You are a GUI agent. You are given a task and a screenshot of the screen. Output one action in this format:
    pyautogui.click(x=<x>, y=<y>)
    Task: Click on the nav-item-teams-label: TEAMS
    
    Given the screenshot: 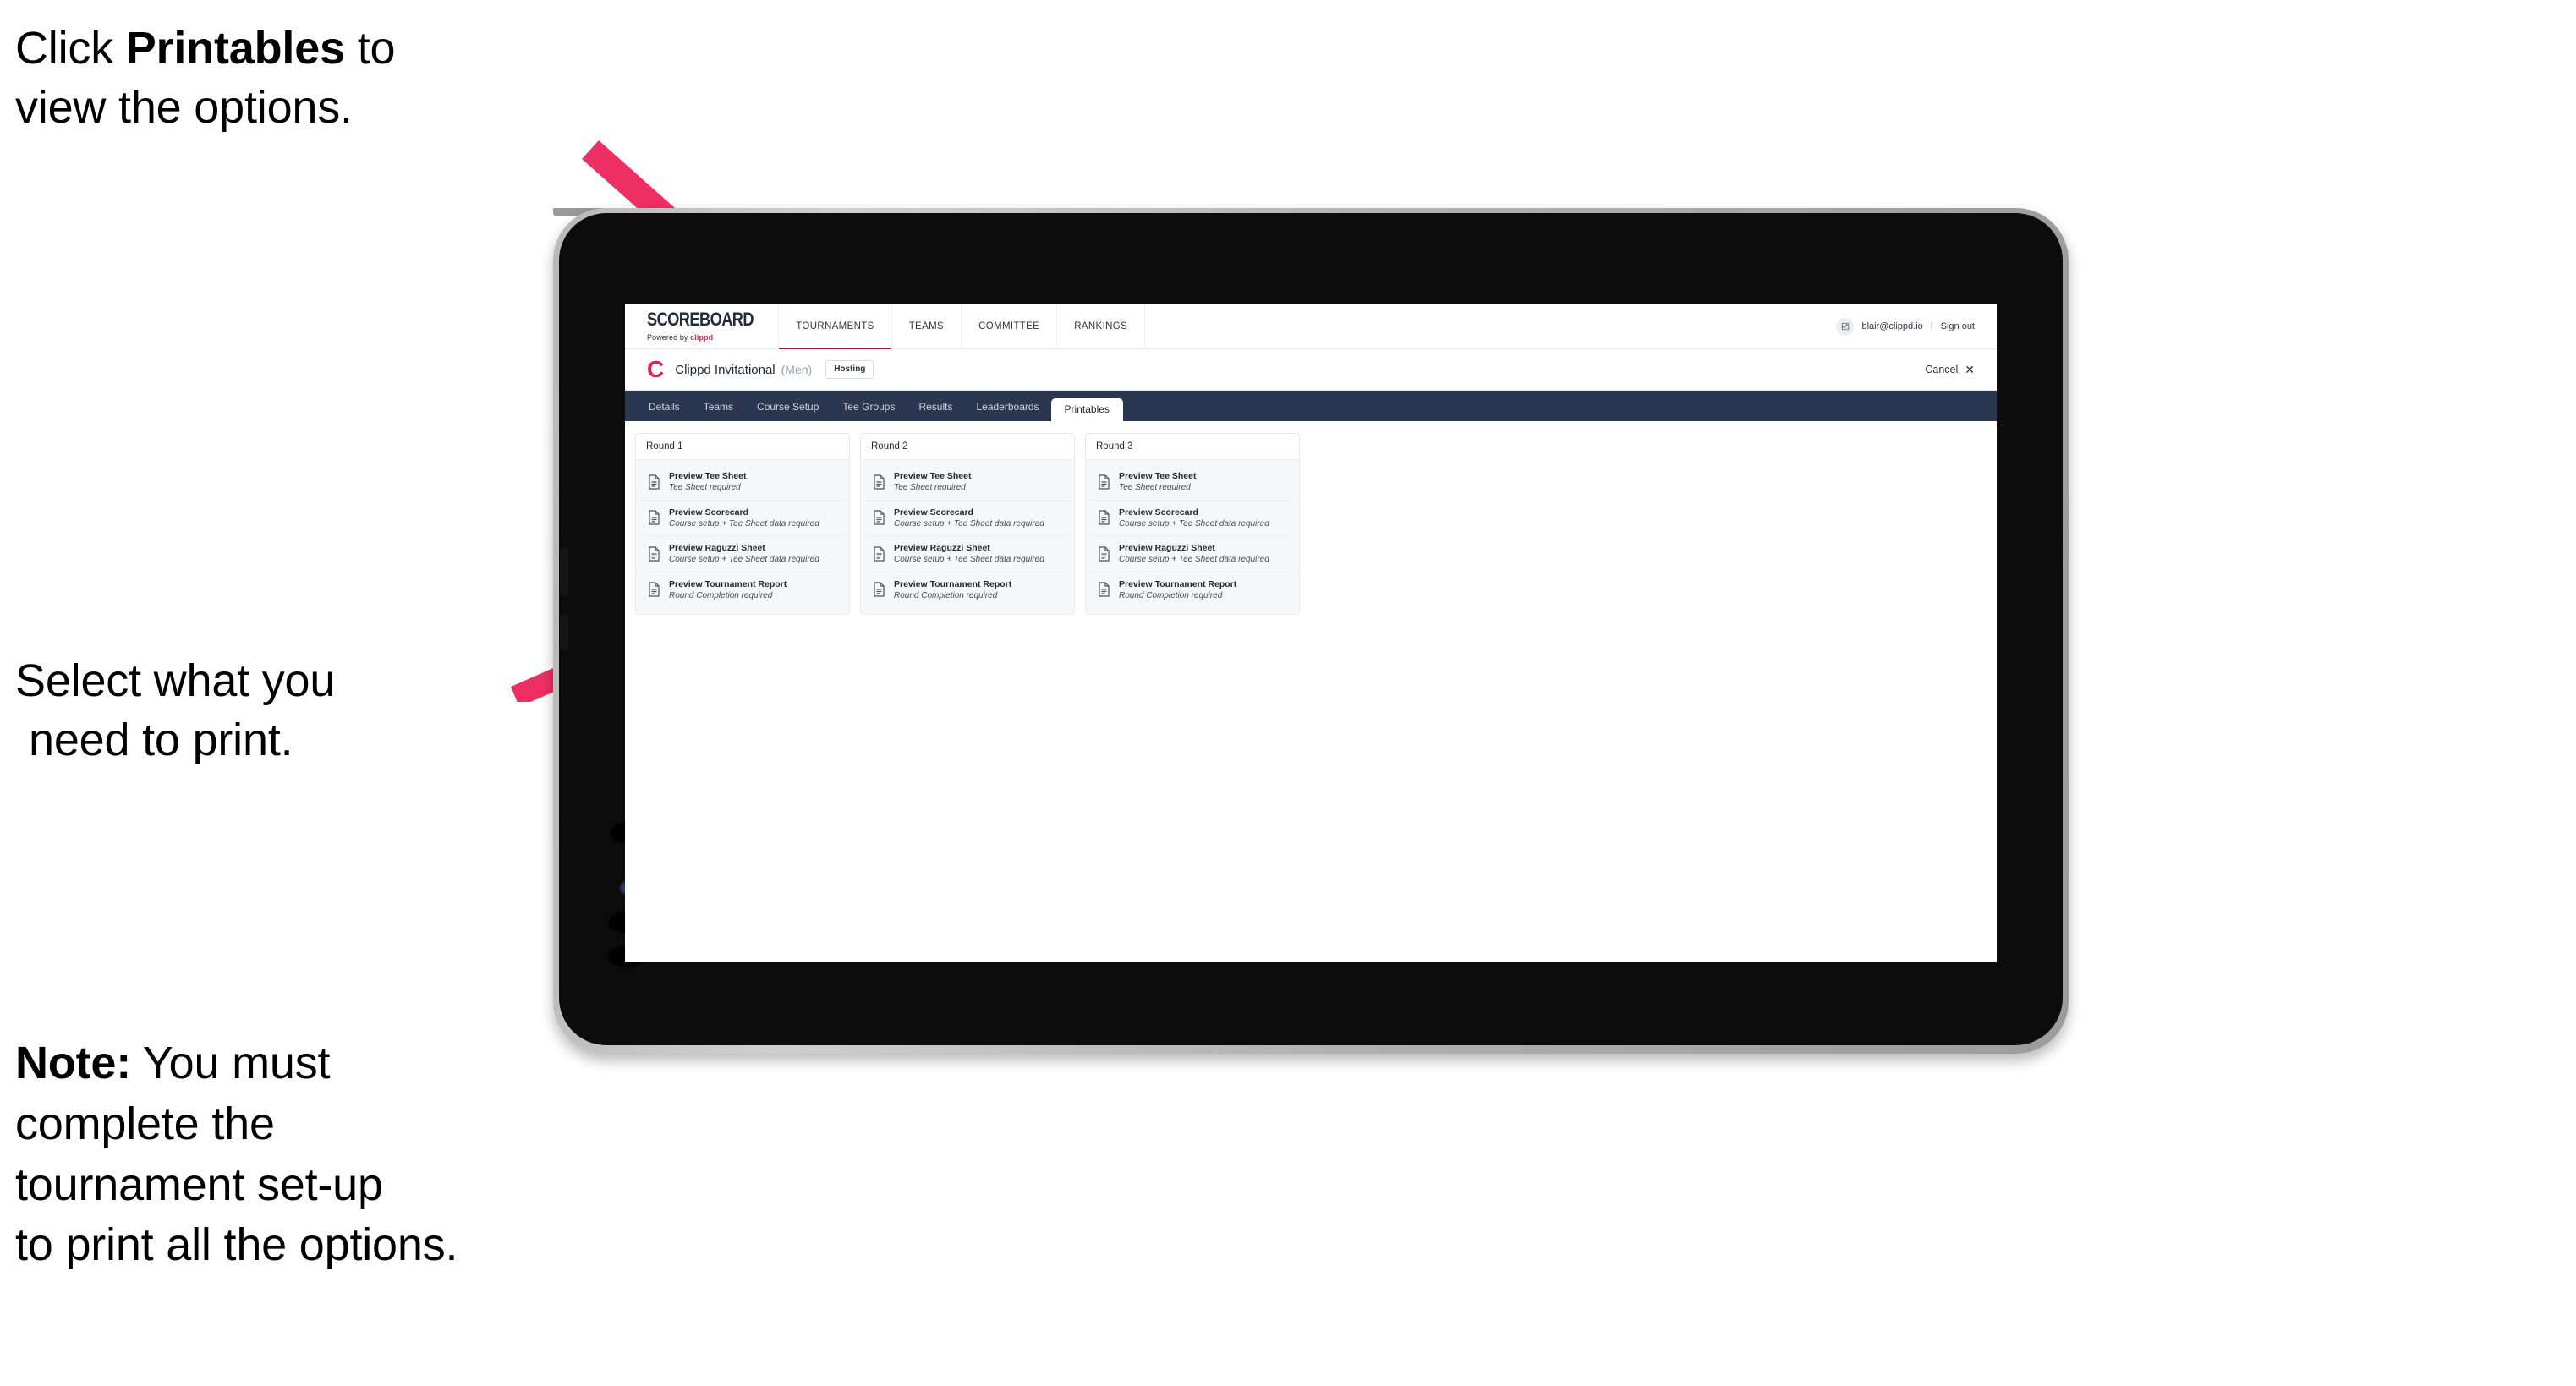 What is the action you would take?
    pyautogui.click(x=926, y=326)
    